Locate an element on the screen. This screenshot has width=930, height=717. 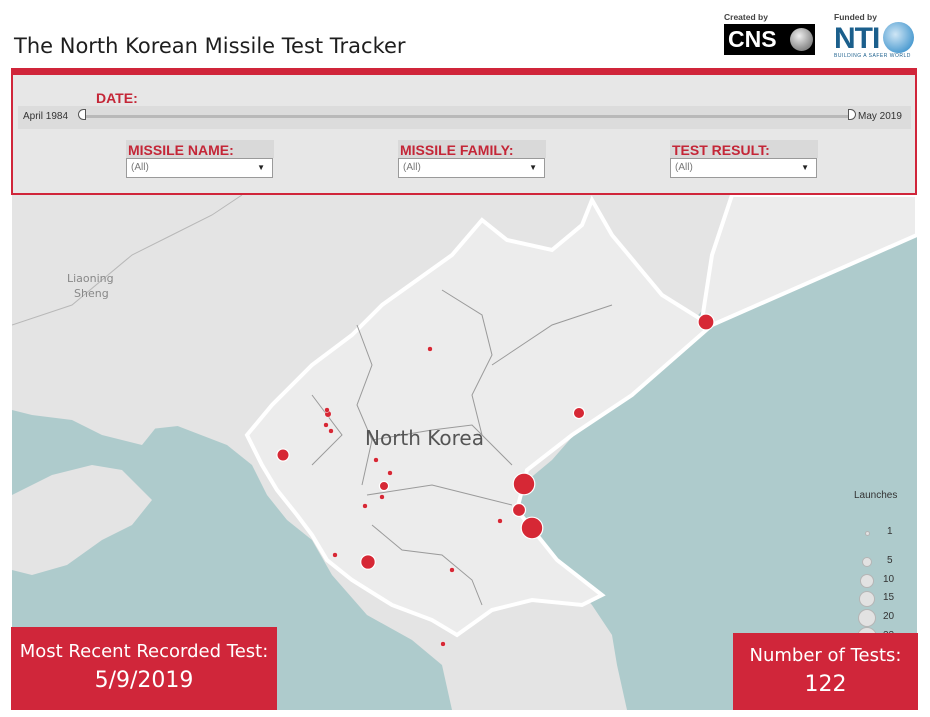
north-korea-label: North Korea is located at coordinates (424, 438).